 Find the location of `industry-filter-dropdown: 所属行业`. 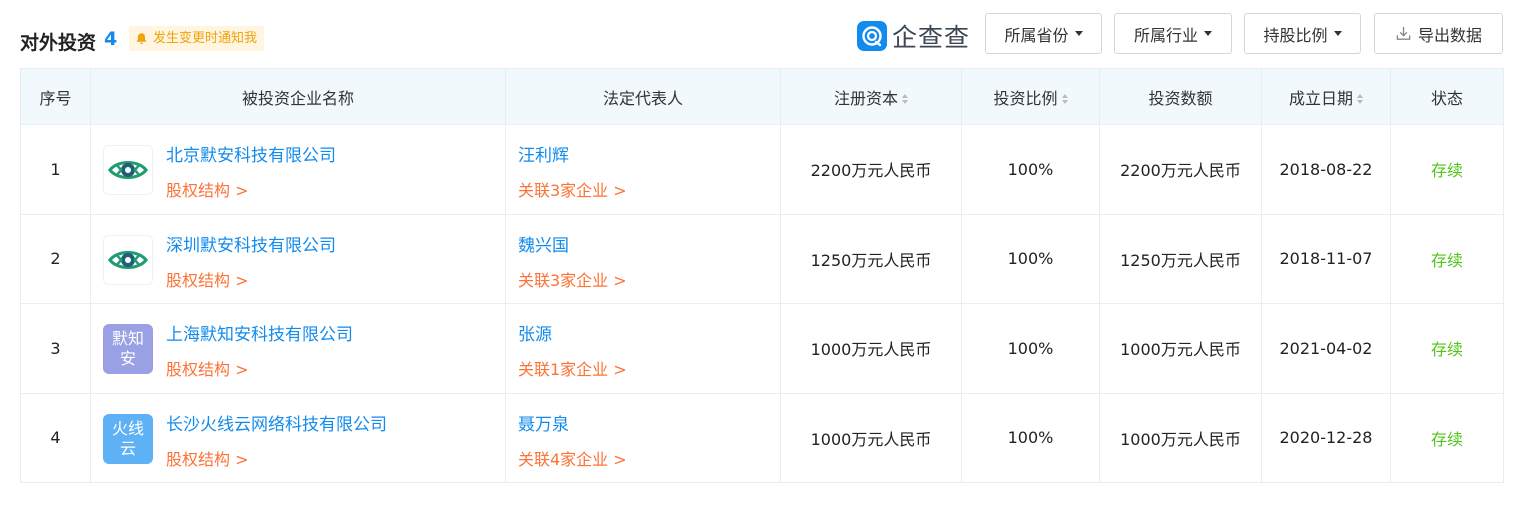

industry-filter-dropdown: 所属行业 is located at coordinates (1173, 33).